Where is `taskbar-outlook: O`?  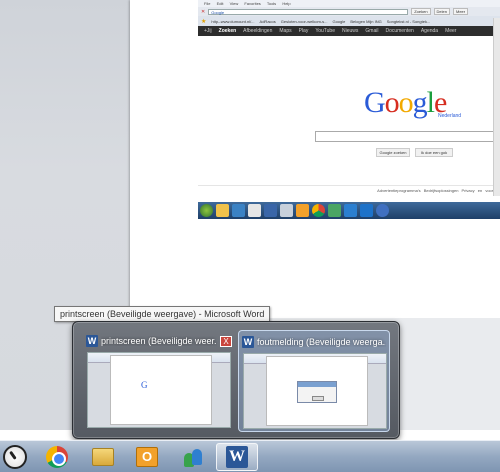 taskbar-outlook: O is located at coordinates (147, 457).